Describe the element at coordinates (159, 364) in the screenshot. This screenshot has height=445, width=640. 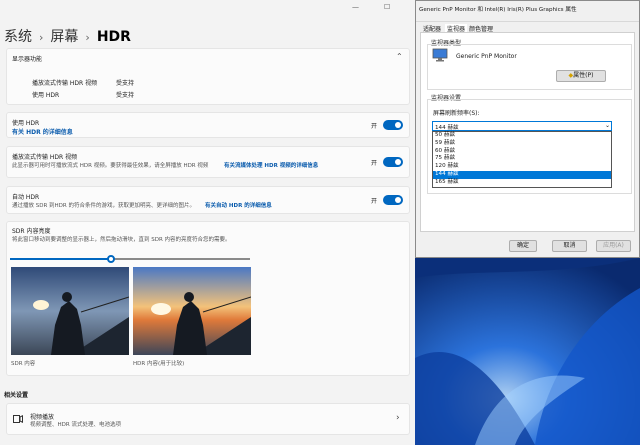
I see `hdr-preview-caption: HDR 内容(用于比较)` at that location.